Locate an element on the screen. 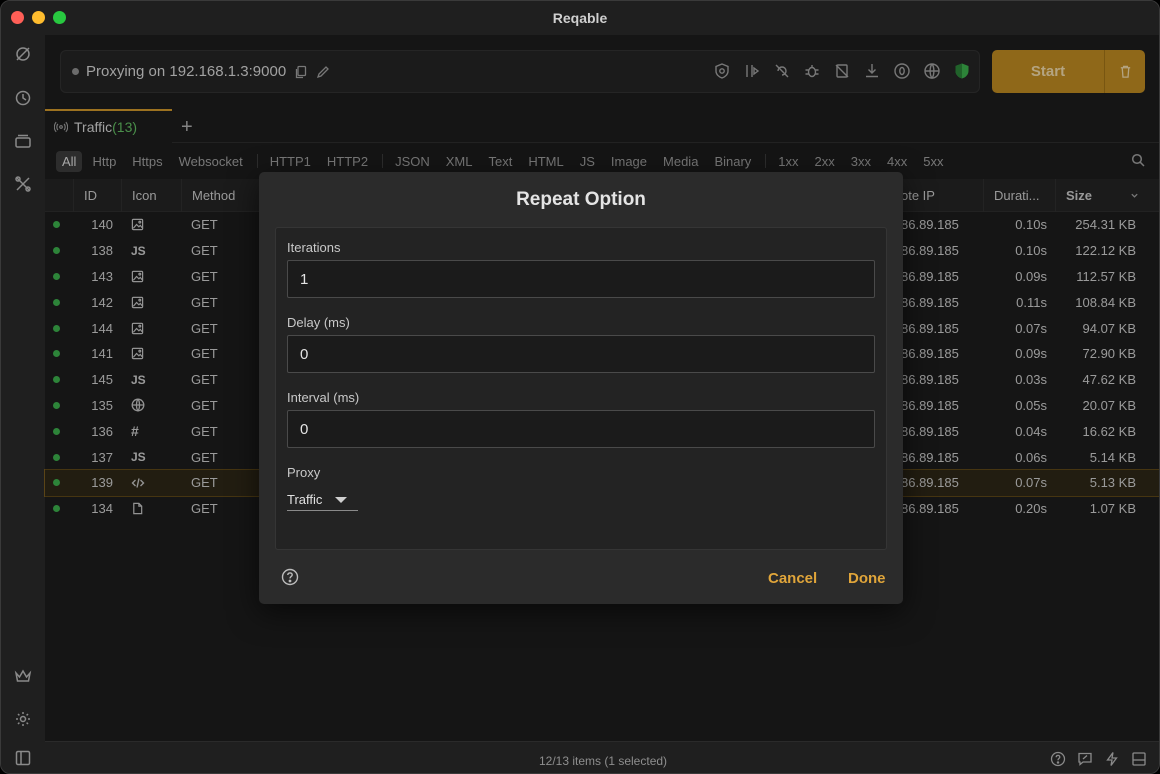 Image resolution: width=1160 pixels, height=774 pixels. flash-icon is located at coordinates (1112, 760).